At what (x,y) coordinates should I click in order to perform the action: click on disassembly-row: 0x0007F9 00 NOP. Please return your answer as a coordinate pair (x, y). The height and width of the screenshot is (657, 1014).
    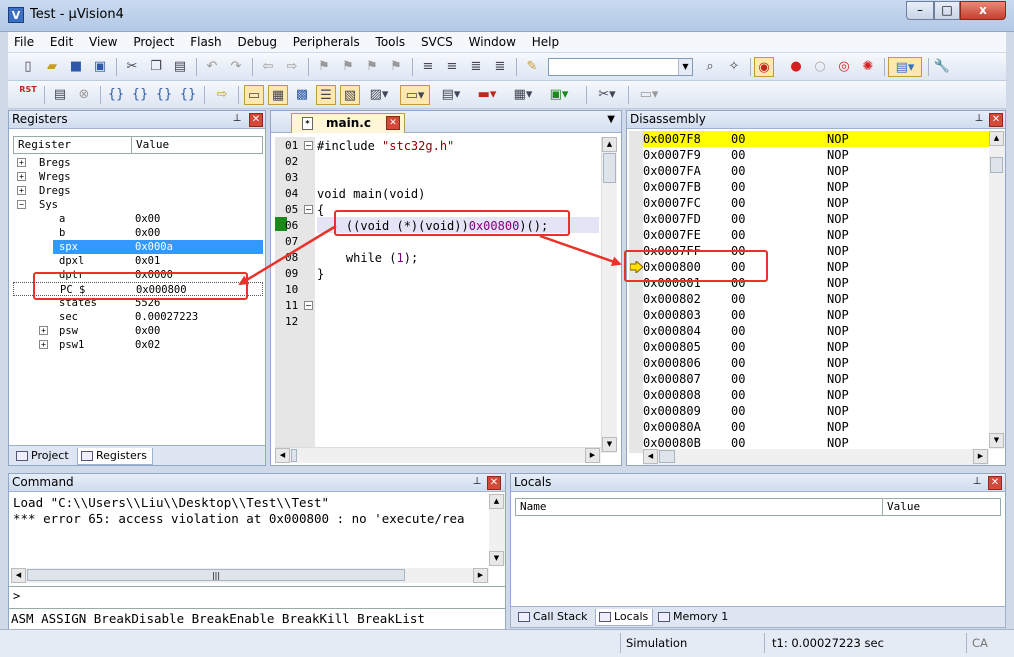
    Looking at the image, I should click on (816, 155).